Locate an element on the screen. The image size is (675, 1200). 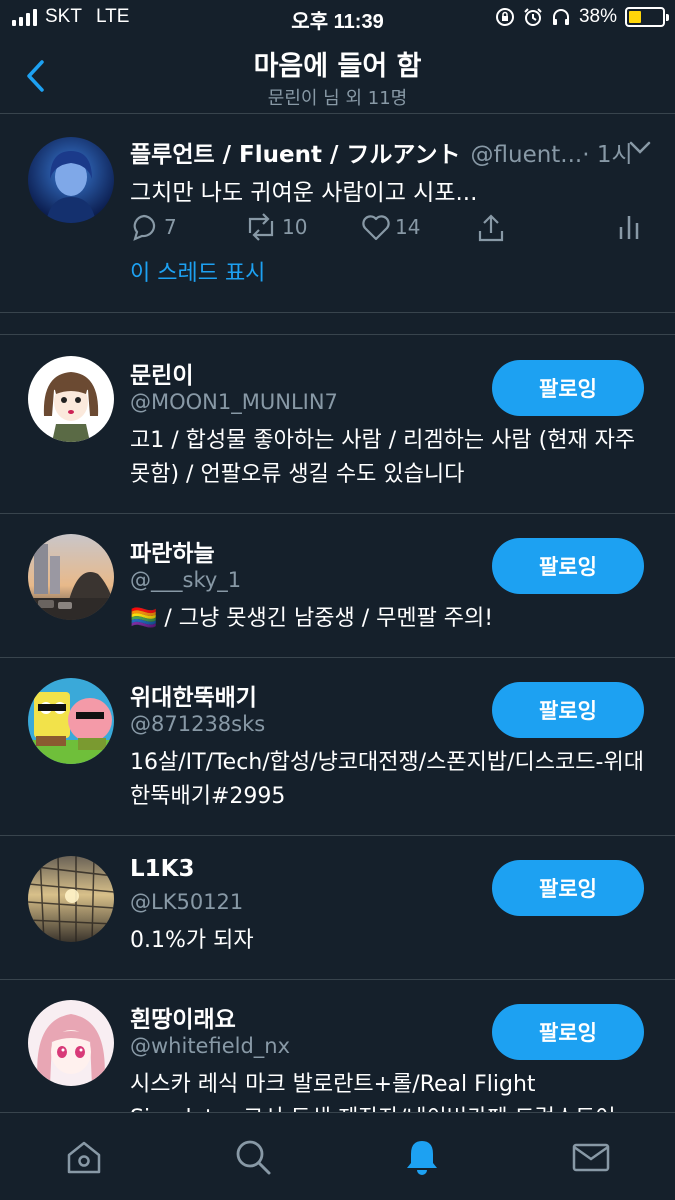
retweet-count: 10 is located at coordinates (295, 227).